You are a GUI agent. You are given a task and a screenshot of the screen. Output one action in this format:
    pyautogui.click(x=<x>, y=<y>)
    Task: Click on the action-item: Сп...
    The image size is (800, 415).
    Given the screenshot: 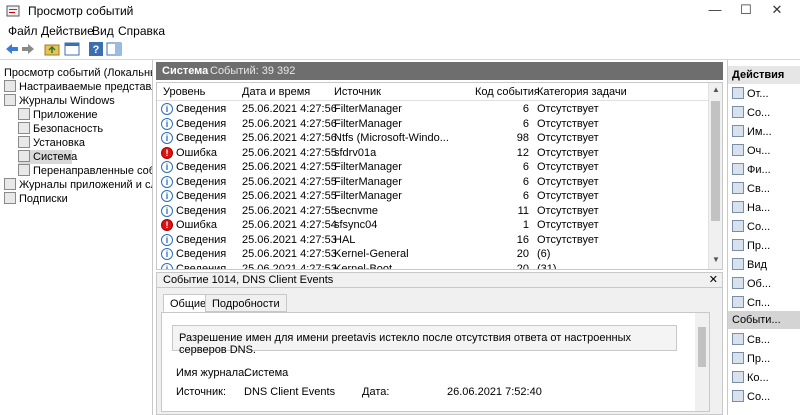 What is the action you would take?
    pyautogui.click(x=751, y=303)
    